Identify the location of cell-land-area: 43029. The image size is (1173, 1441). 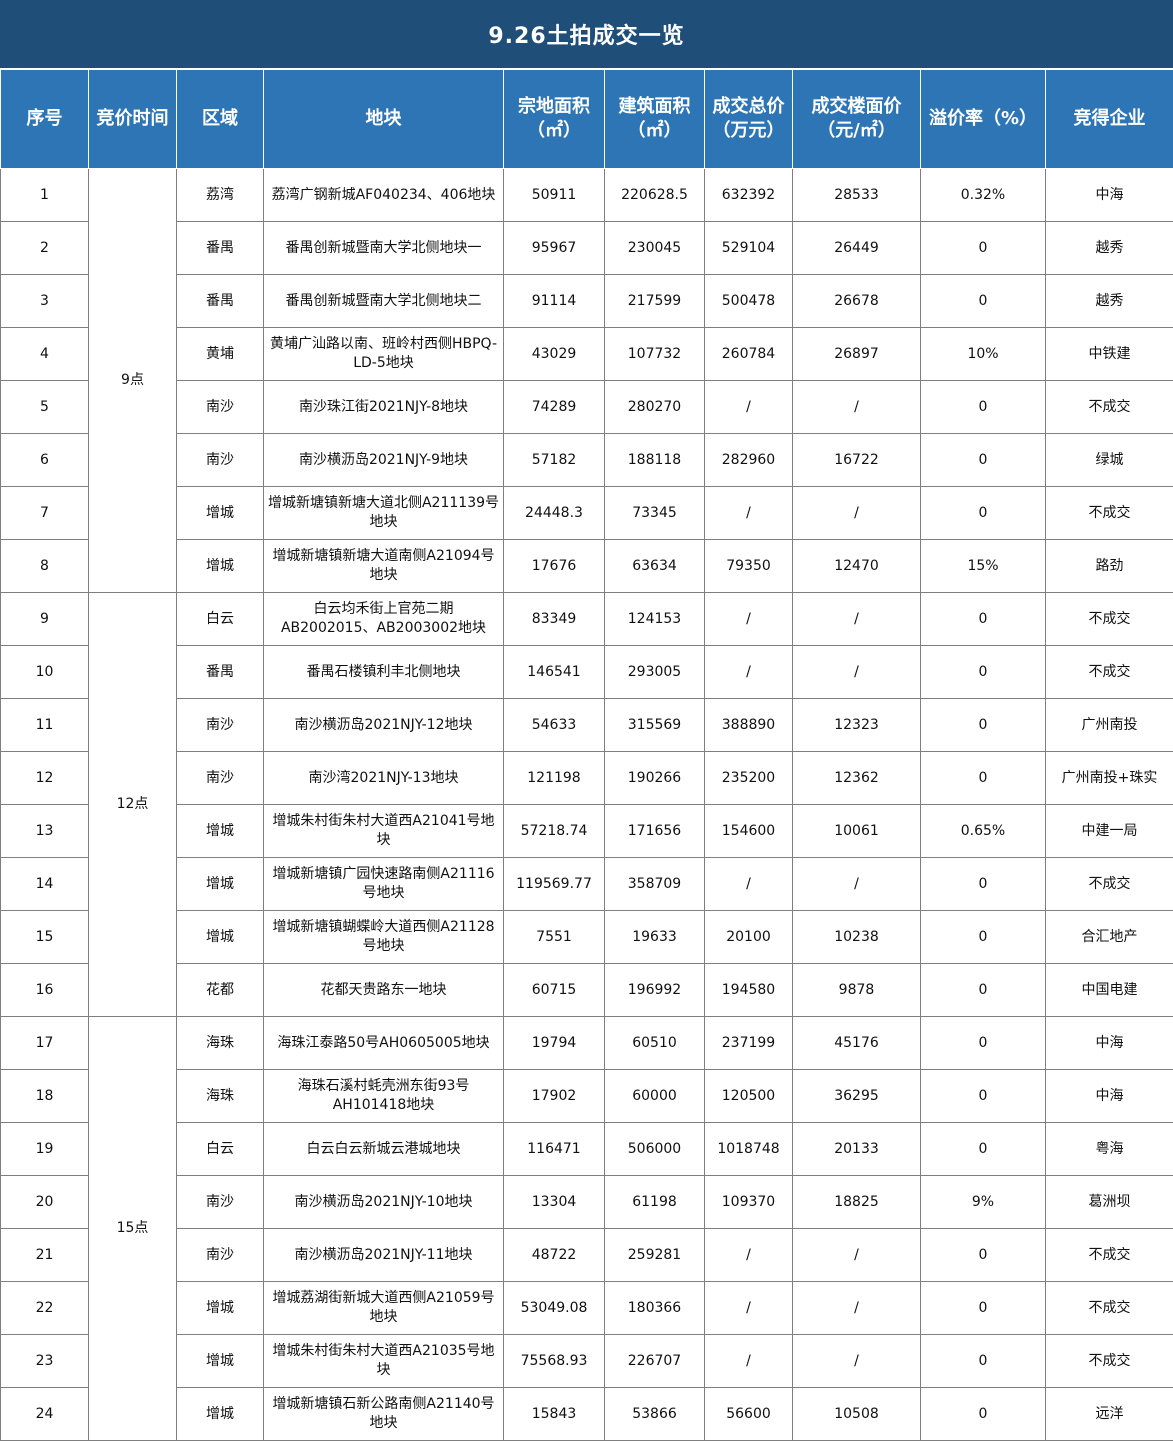
(554, 354).